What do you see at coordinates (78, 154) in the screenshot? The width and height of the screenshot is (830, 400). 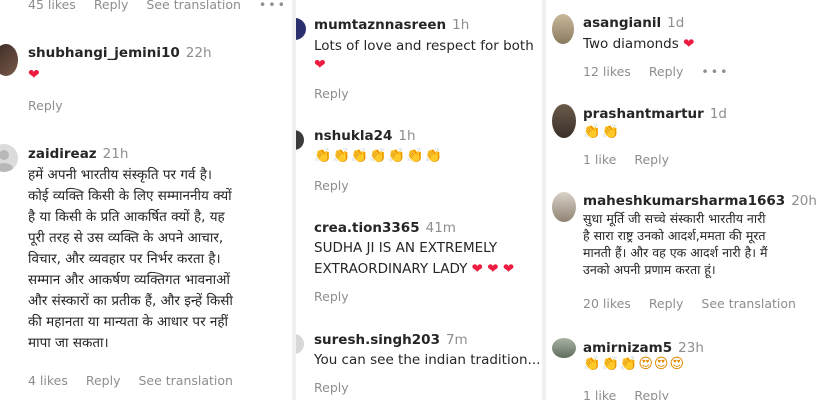 I see `comment-username: zaidireaz 21h` at bounding box center [78, 154].